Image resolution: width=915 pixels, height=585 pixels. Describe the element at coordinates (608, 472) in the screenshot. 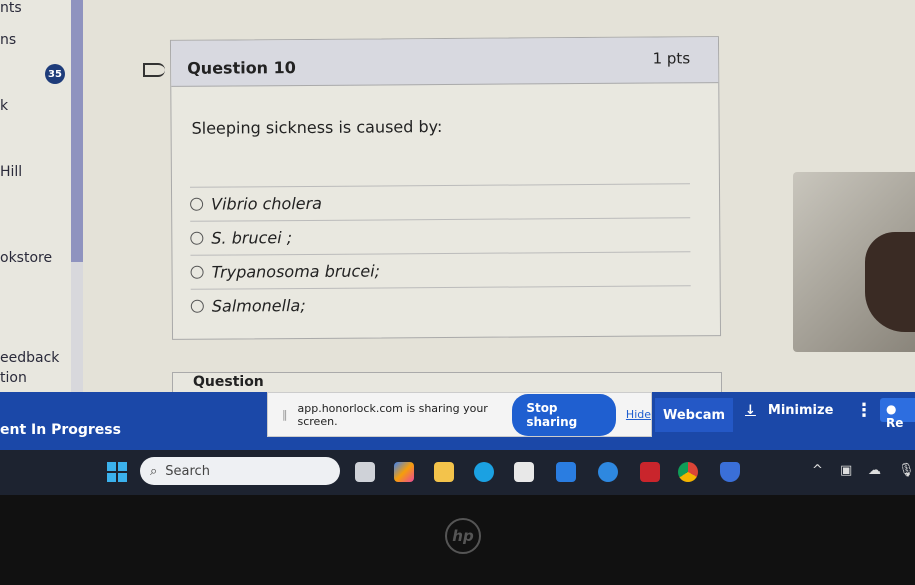

I see `help-icon` at that location.